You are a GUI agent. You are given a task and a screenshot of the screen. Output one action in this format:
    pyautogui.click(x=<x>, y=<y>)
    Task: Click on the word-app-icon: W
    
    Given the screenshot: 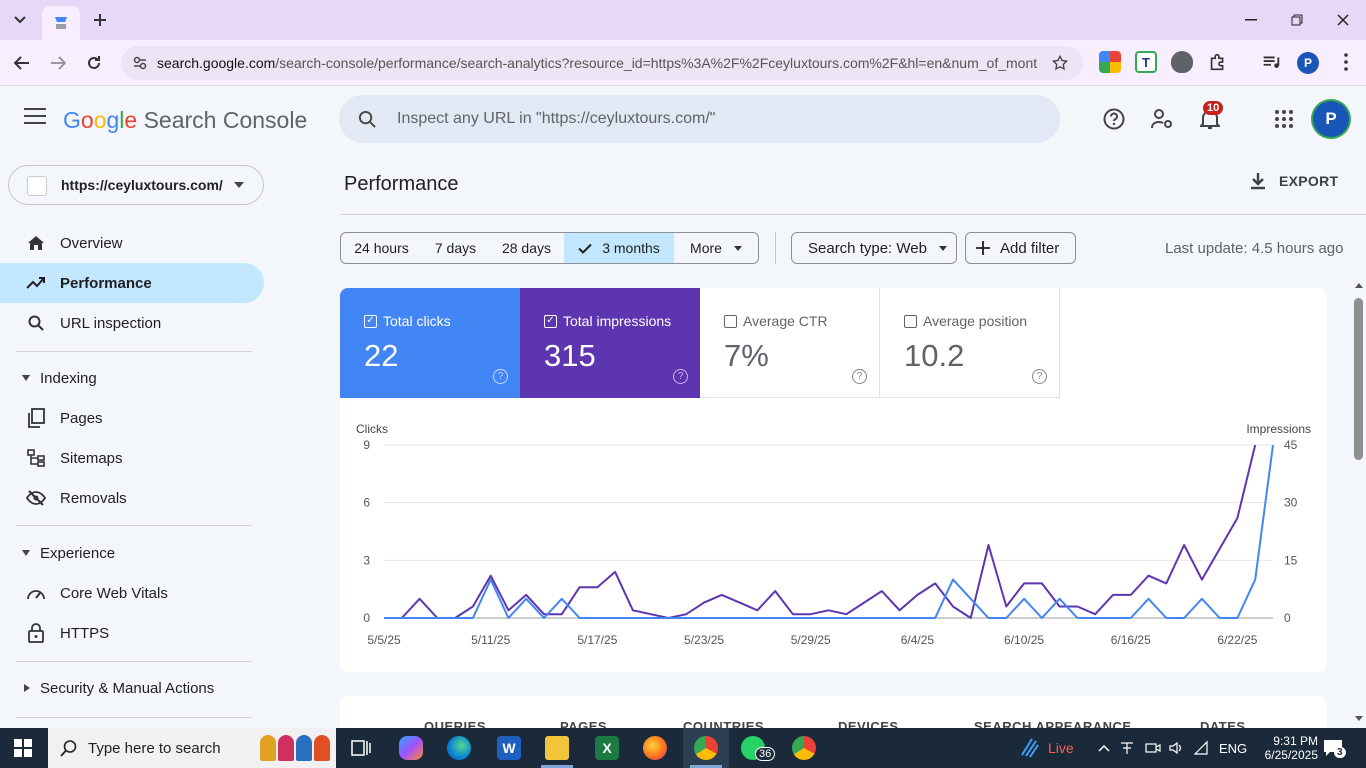 What is the action you would take?
    pyautogui.click(x=509, y=748)
    